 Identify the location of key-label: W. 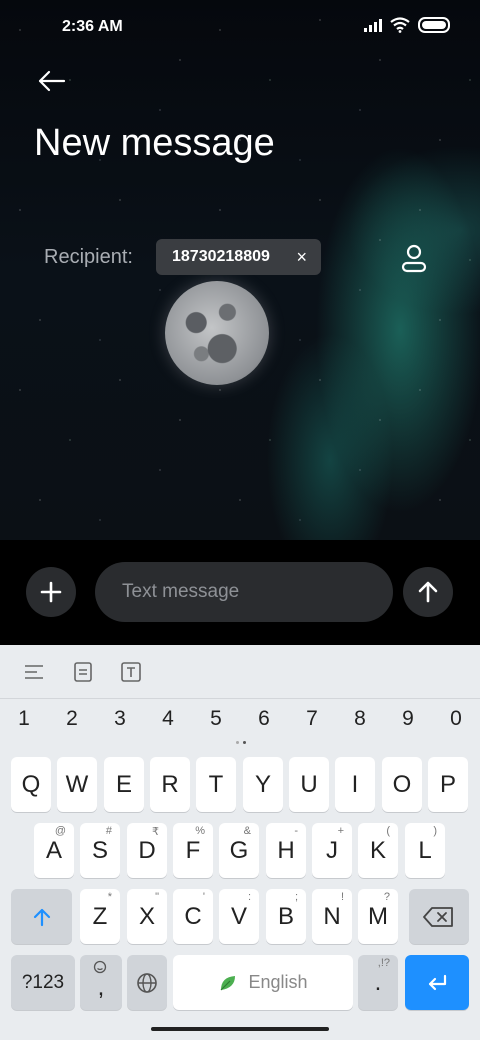
(77, 784).